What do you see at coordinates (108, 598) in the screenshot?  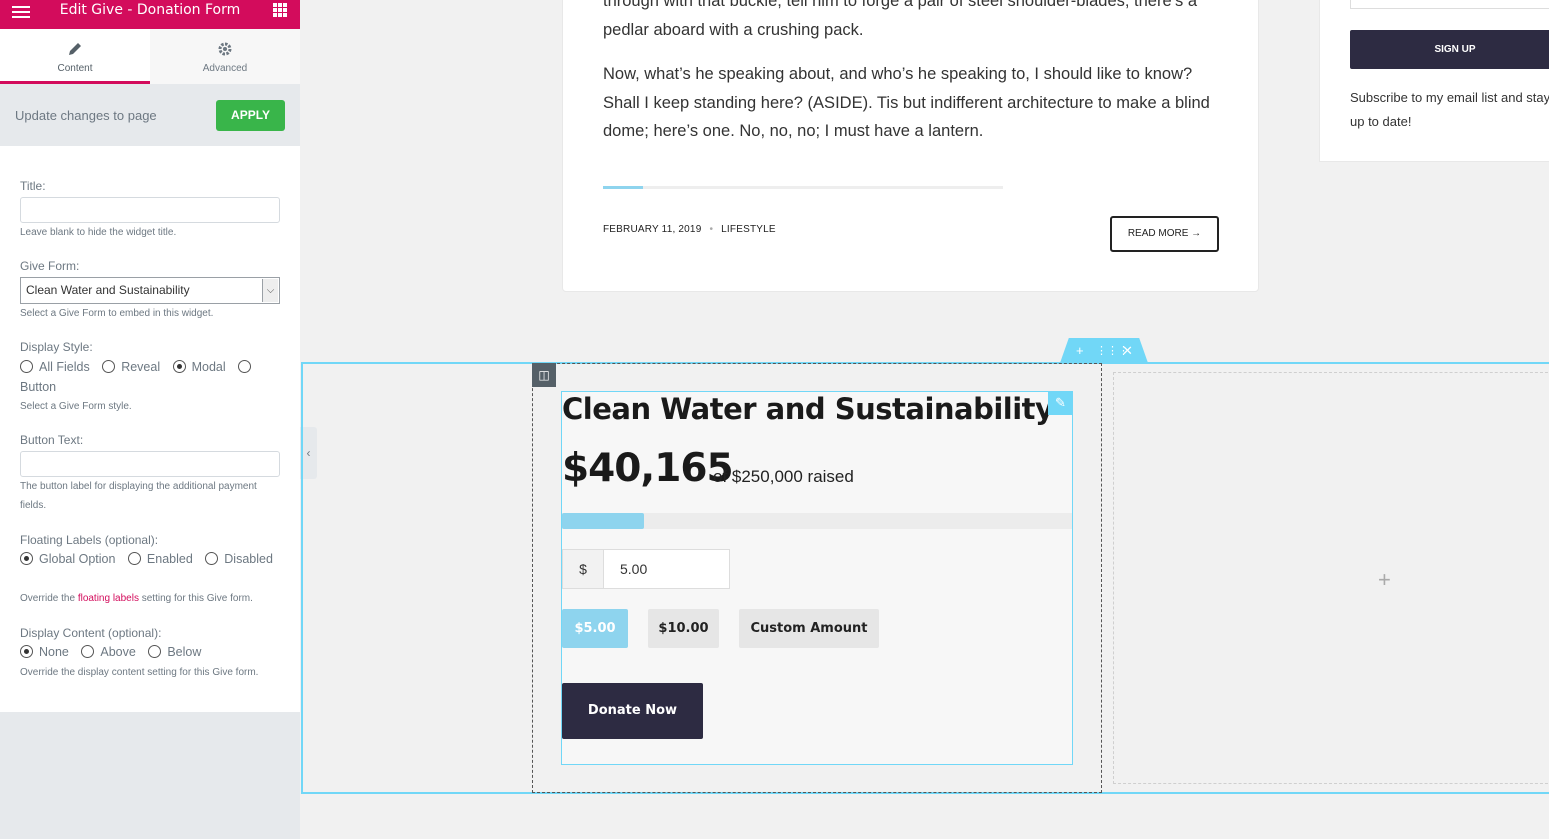 I see `floating-labels-link: floating labels` at bounding box center [108, 598].